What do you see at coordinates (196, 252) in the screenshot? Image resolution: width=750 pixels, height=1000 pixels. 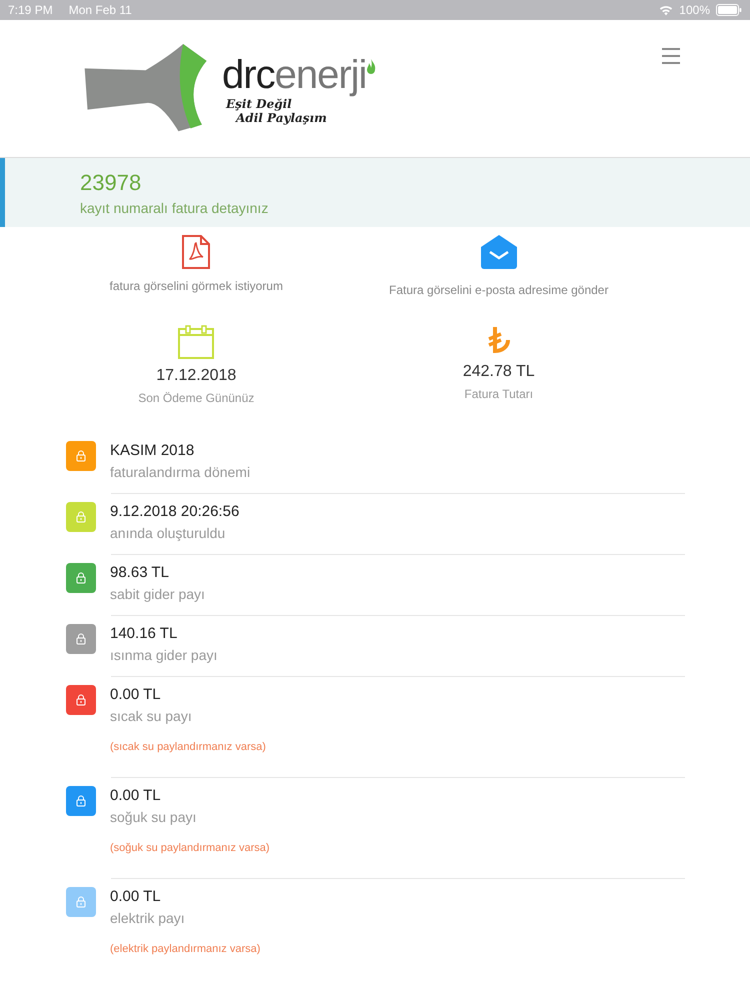 I see `pdf-file-icon` at bounding box center [196, 252].